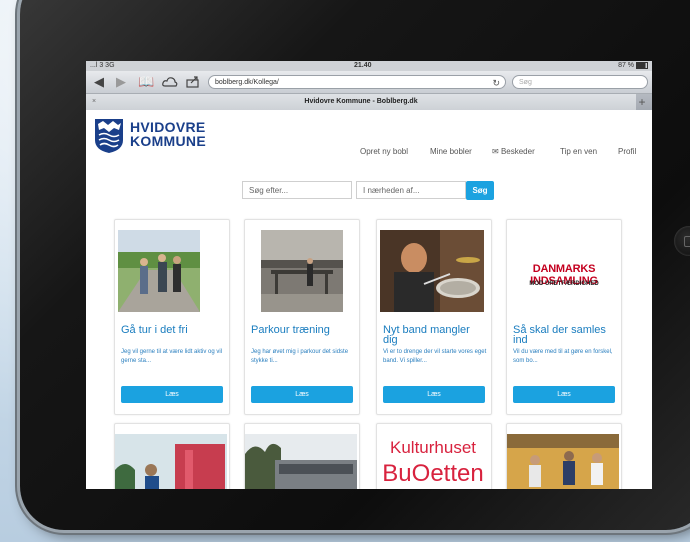 The height and width of the screenshot is (542, 690). Describe the element at coordinates (682, 241) in the screenshot. I see `home-button` at that location.